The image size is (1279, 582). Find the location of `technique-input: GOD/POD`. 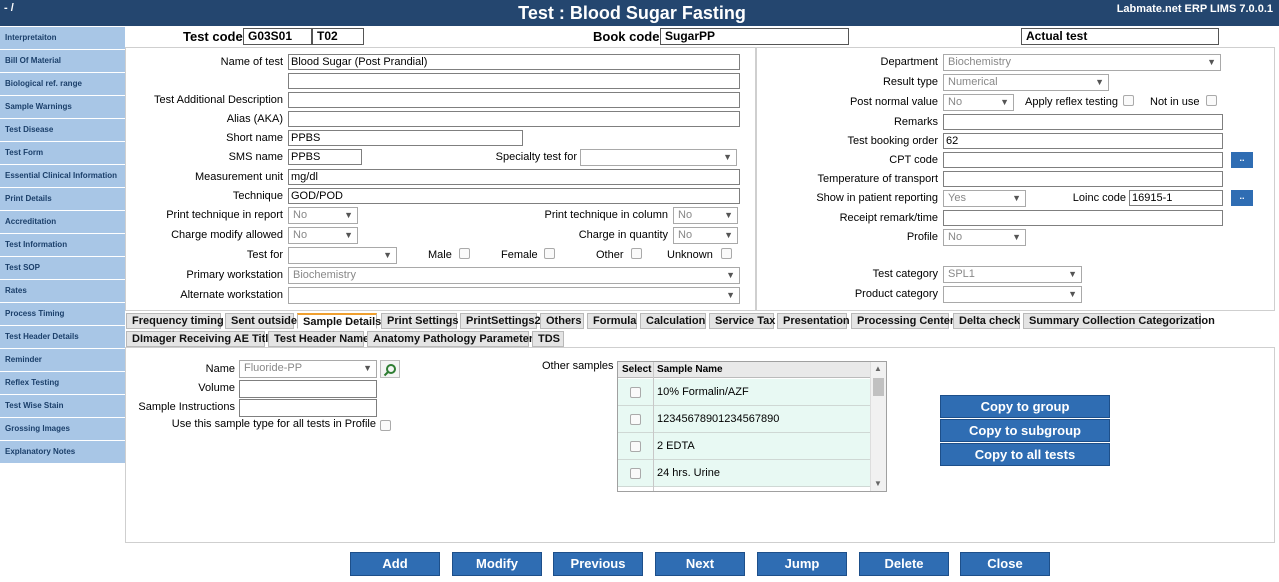

technique-input: GOD/POD is located at coordinates (514, 196).